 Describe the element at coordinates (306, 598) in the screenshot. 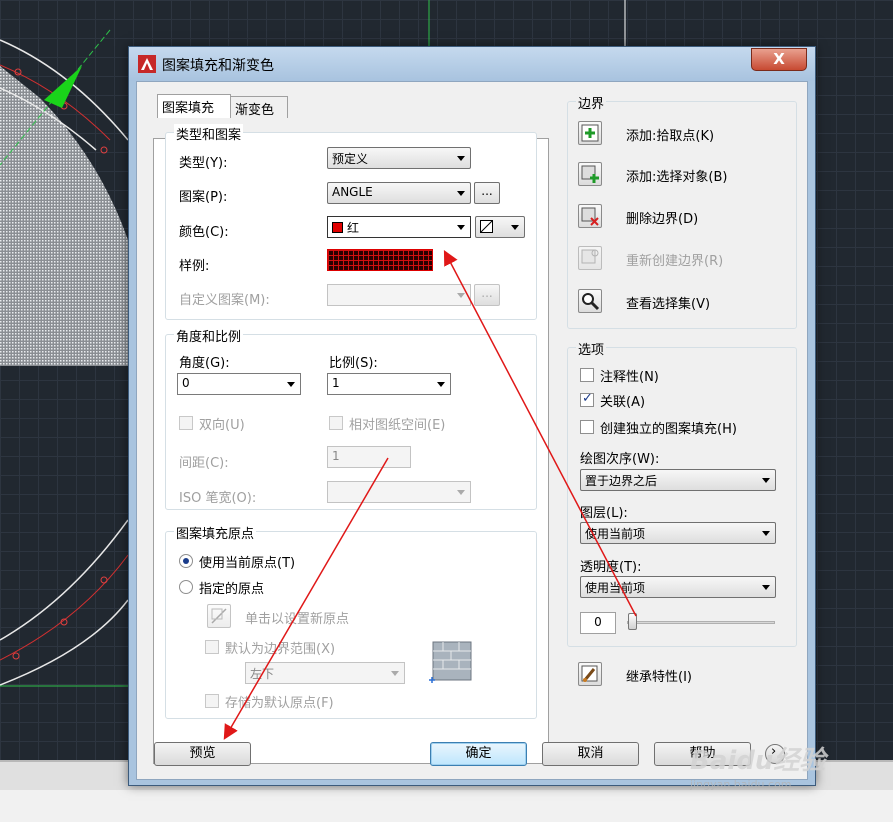

I see `annotation-arrow-to-preview` at that location.